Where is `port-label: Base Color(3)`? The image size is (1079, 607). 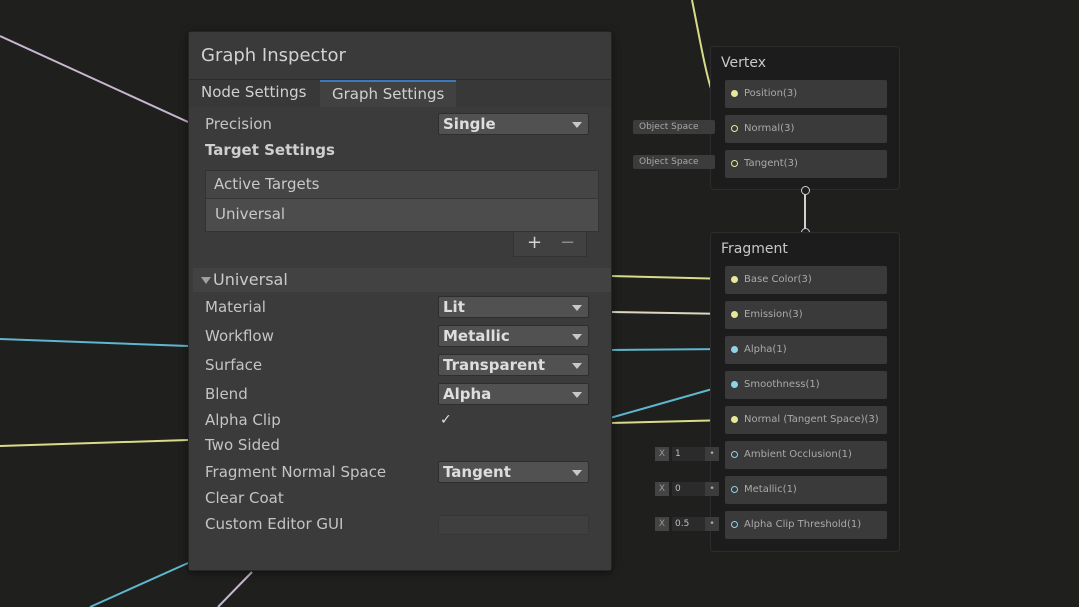
port-label: Base Color(3) is located at coordinates (778, 279).